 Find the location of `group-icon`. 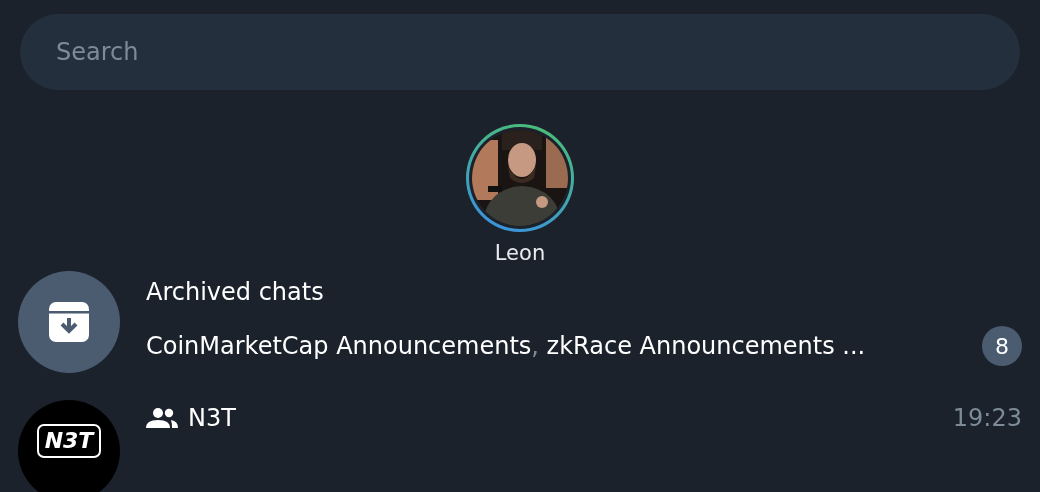

group-icon is located at coordinates (162, 418).